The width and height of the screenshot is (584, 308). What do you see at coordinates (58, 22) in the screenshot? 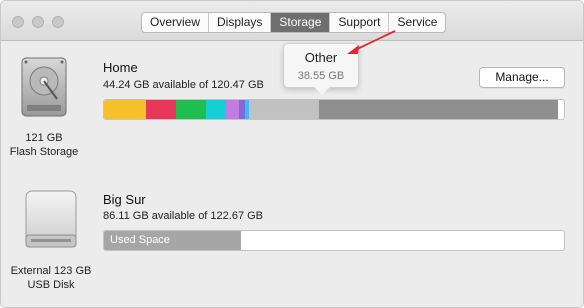
I see `zoom-icon` at bounding box center [58, 22].